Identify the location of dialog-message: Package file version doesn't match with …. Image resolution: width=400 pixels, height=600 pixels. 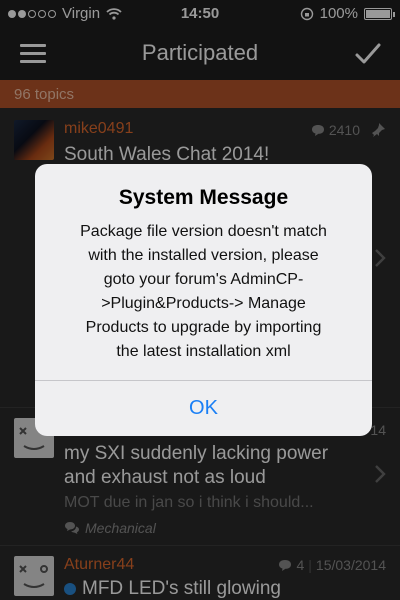
(203, 291).